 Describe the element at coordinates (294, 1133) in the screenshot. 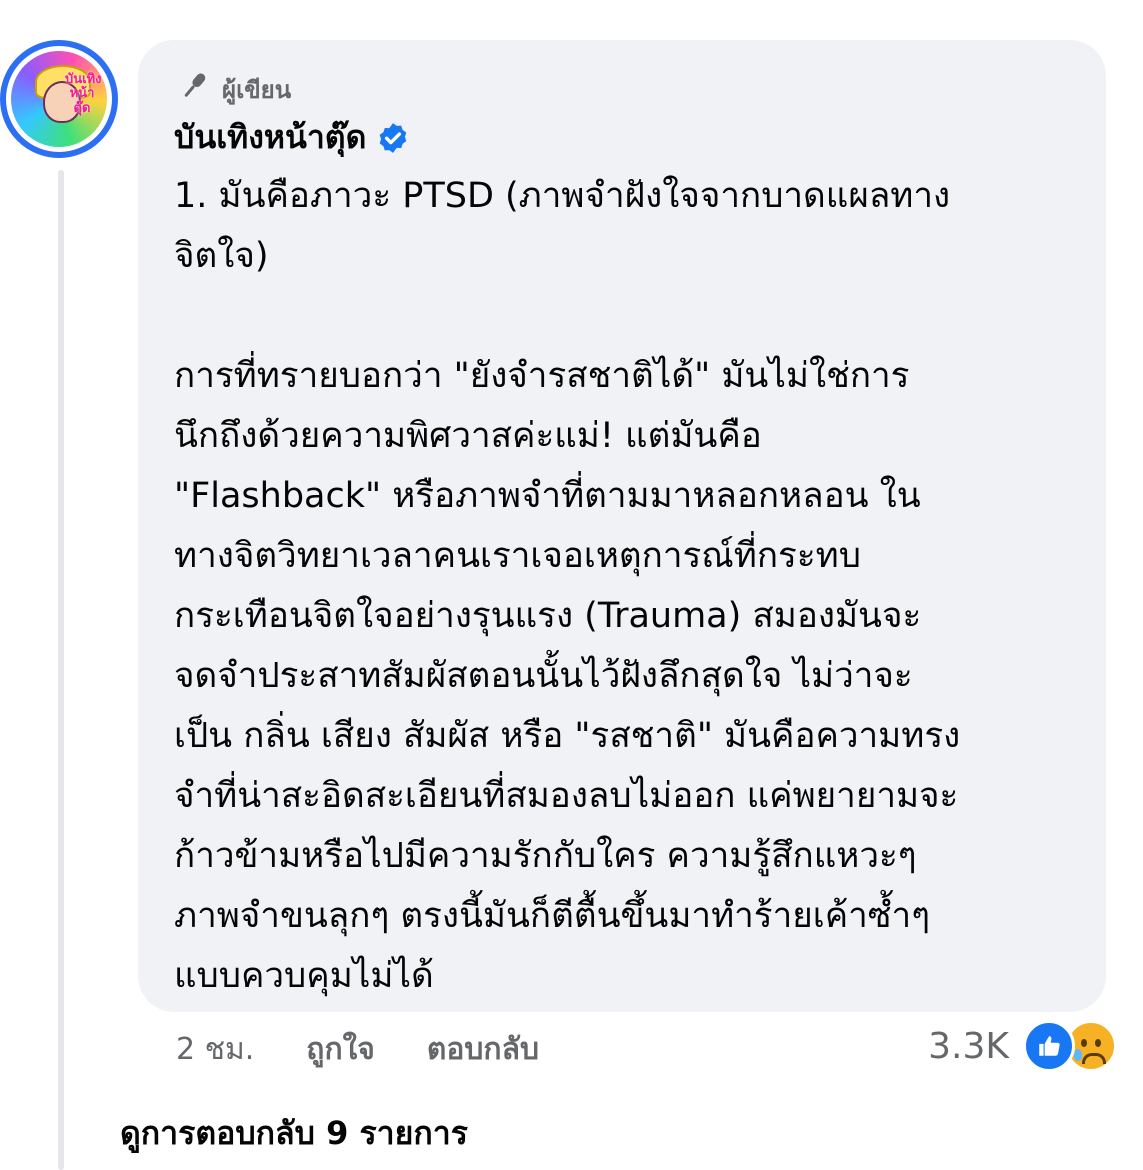

I see `view-replies-link: ดูการตอบกลับ 9 รายการ` at that location.